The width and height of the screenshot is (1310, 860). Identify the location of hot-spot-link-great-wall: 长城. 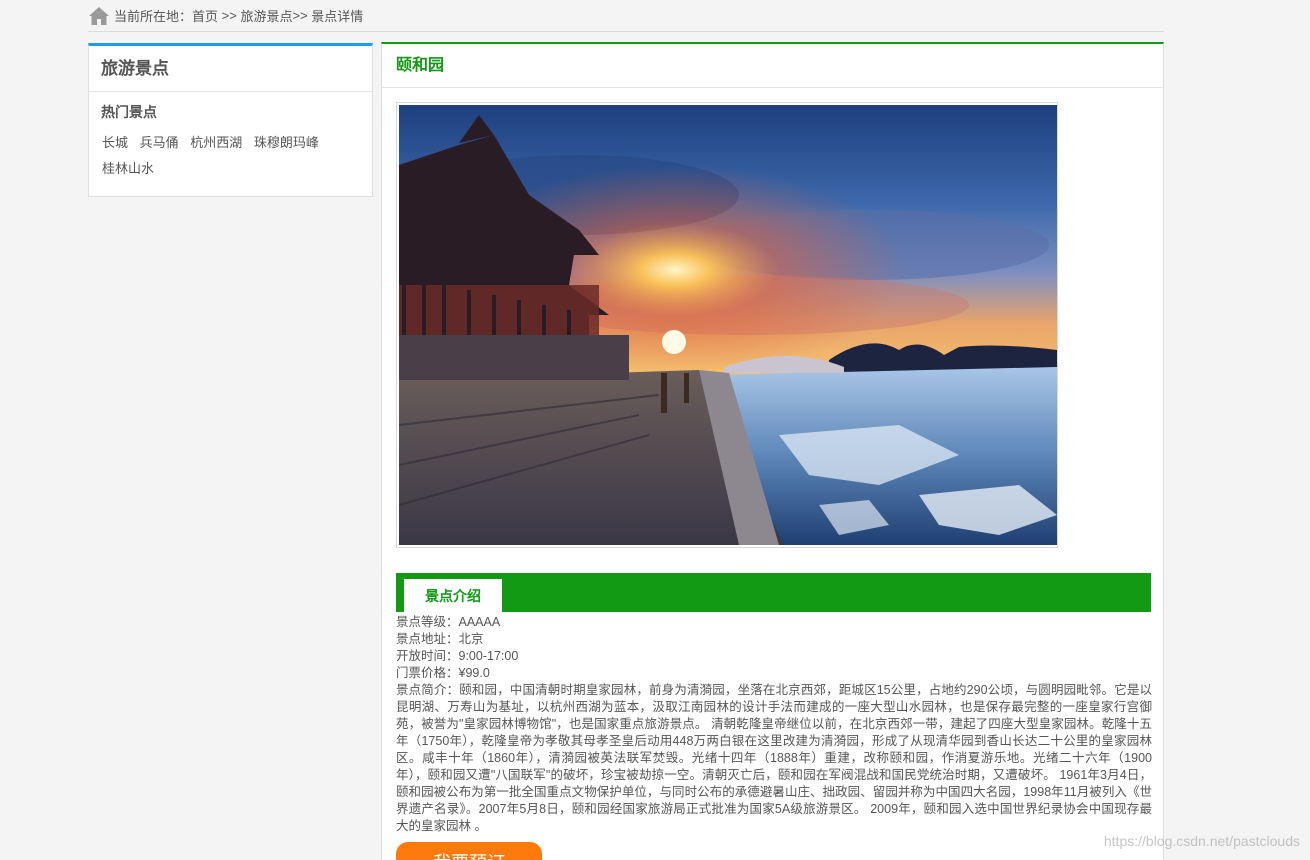
(115, 142).